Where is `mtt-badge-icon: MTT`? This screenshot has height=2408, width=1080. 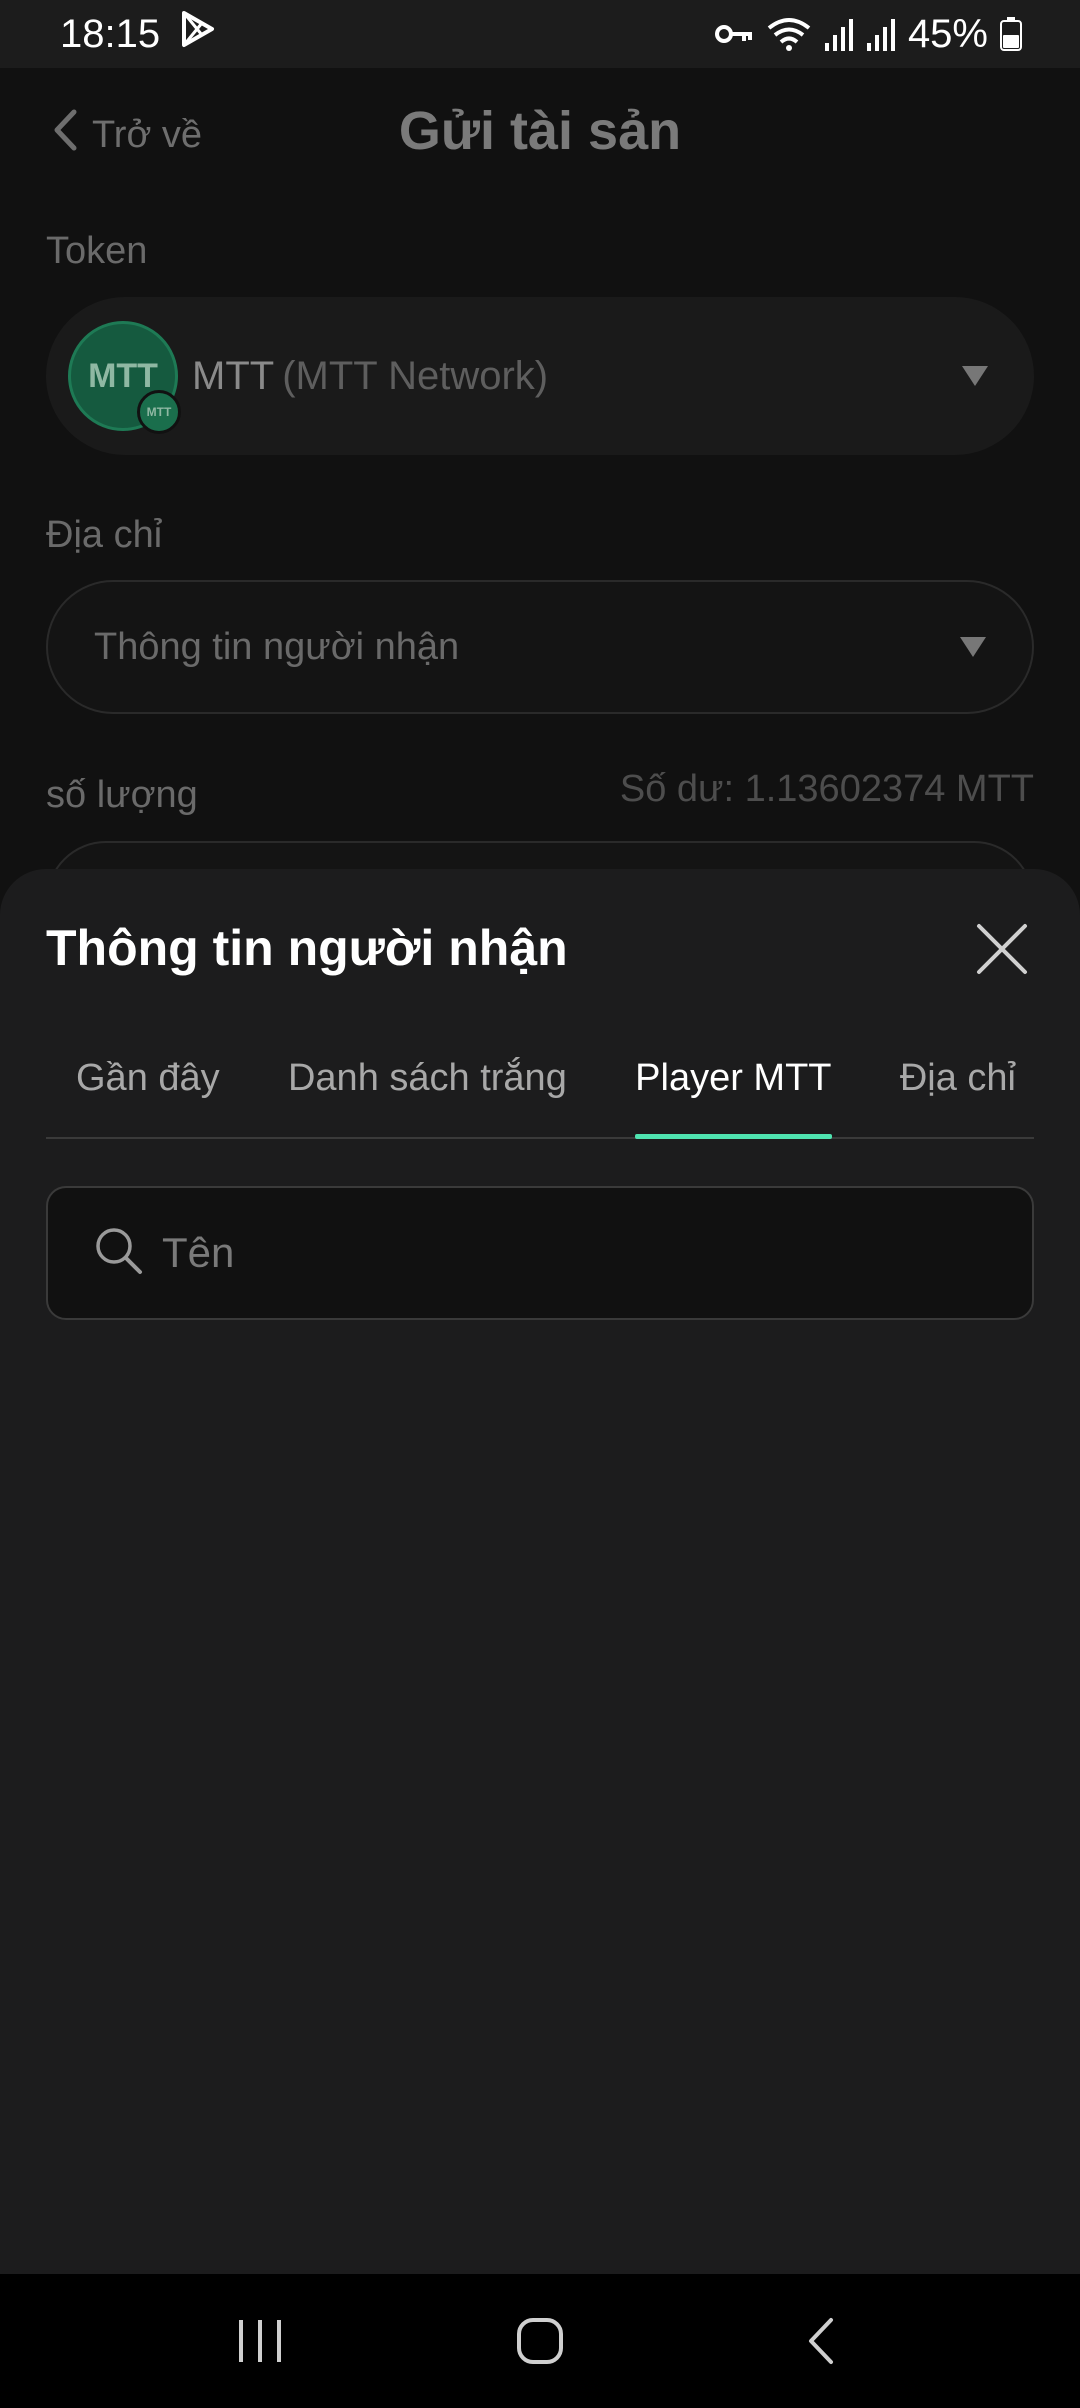
mtt-badge-icon: MTT is located at coordinates (159, 412).